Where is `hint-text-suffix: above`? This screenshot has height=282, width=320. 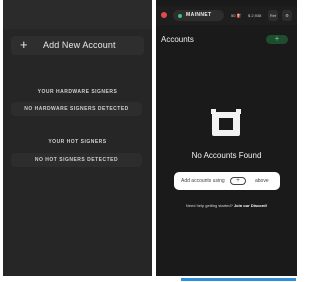
hint-text-suffix: above is located at coordinates (262, 181).